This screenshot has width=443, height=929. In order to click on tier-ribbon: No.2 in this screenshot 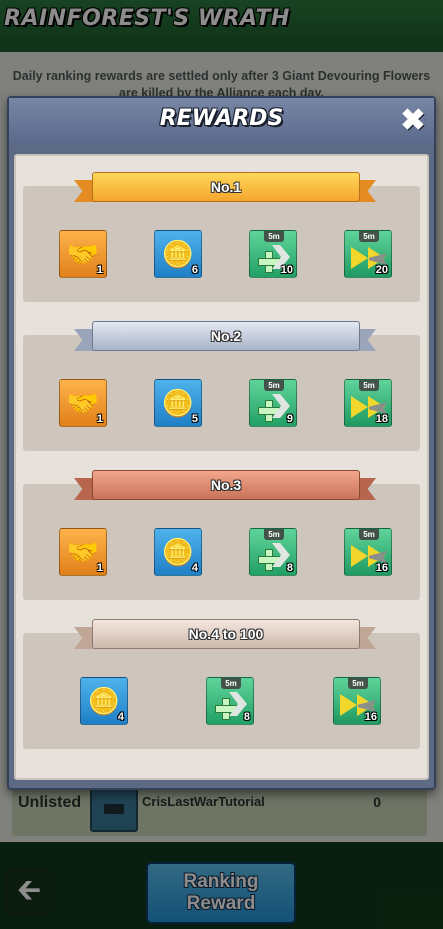, I will do `click(225, 337)`.